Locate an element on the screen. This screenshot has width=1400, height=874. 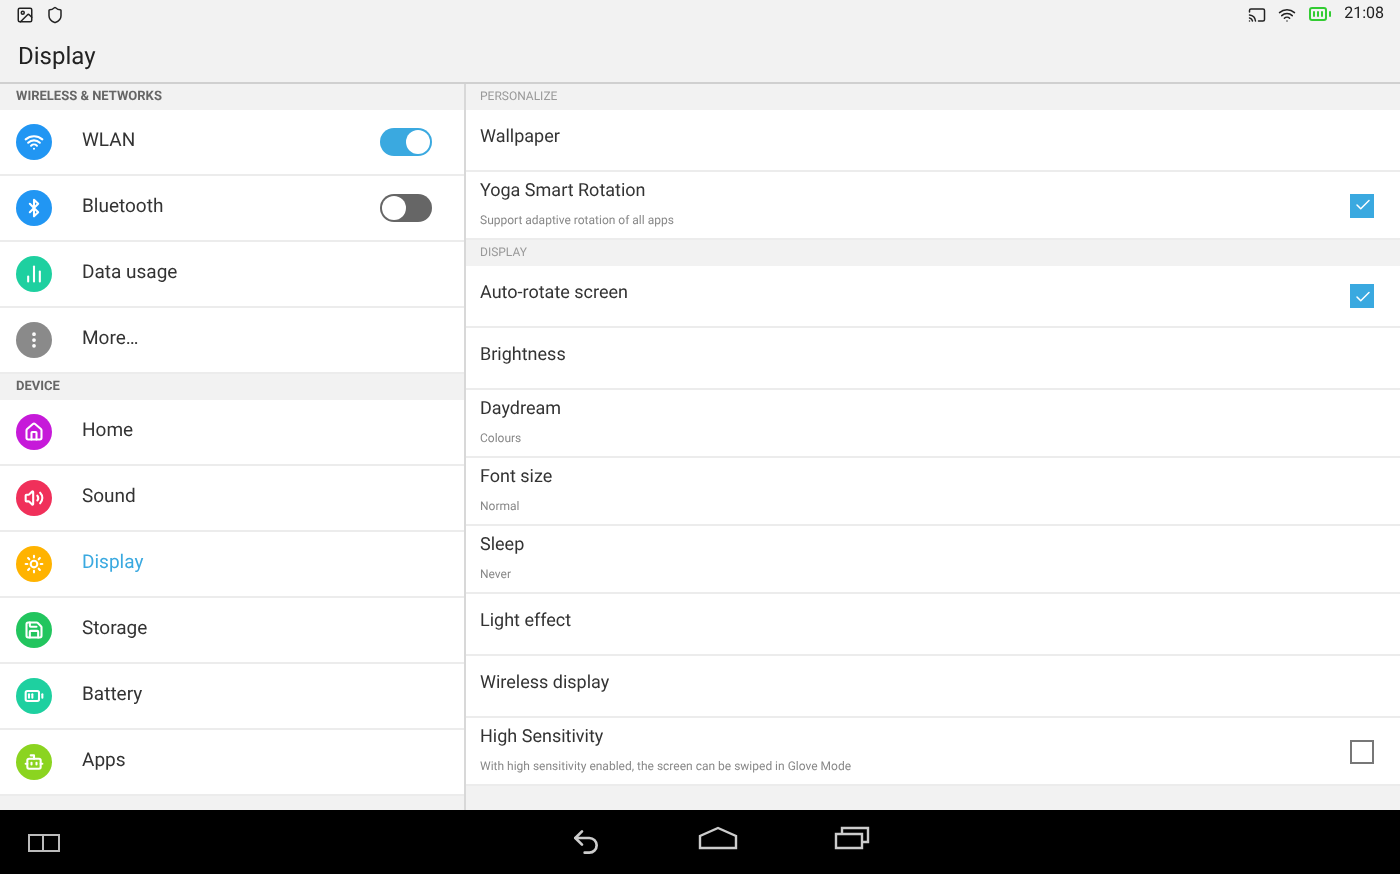
cast-icon is located at coordinates (1257, 14).